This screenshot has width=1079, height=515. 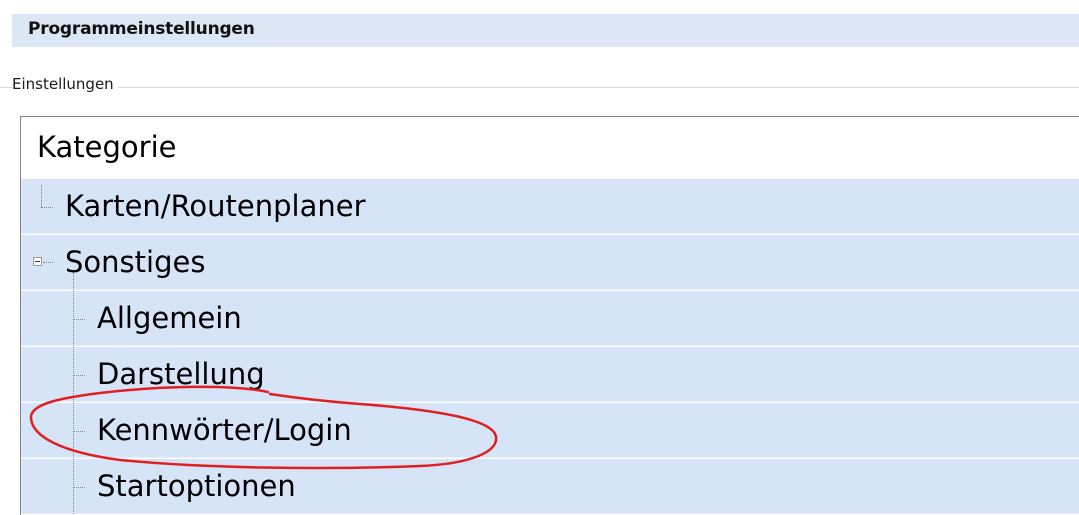 I want to click on tree-item-allgemein: Allgemein, so click(x=550, y=318).